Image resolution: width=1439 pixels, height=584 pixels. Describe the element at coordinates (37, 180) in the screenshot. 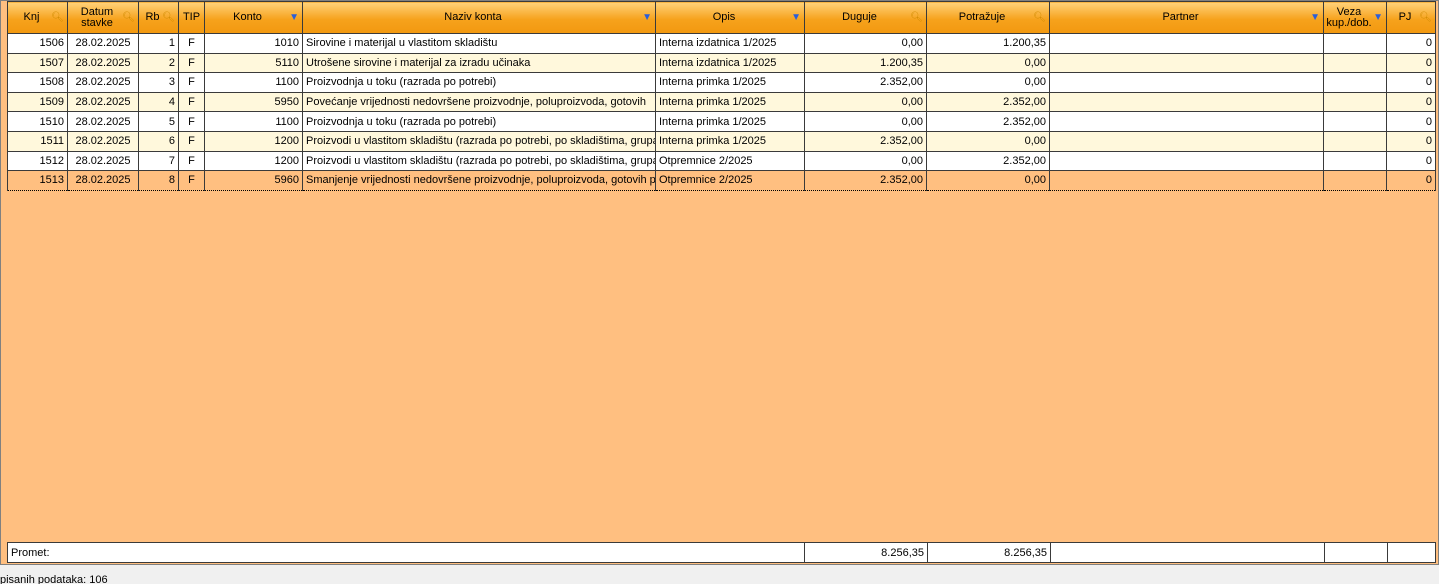

I see `cell-knj: 1513` at that location.